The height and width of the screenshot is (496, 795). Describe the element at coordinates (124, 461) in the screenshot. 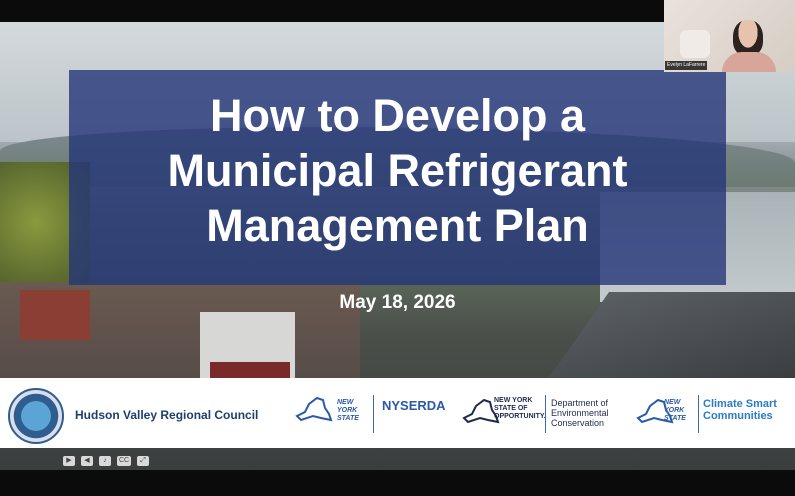

I see `captions-button: CC` at that location.